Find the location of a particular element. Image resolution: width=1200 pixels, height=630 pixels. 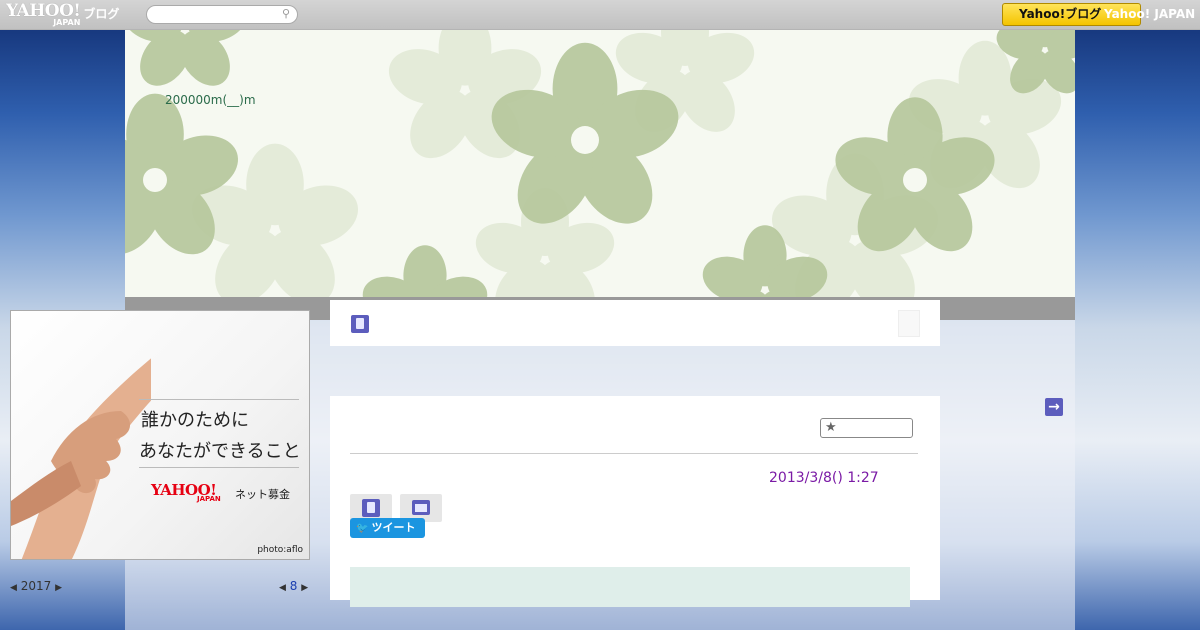

calendar-year-nav: ◀ 2017 ▶ is located at coordinates (36, 586).